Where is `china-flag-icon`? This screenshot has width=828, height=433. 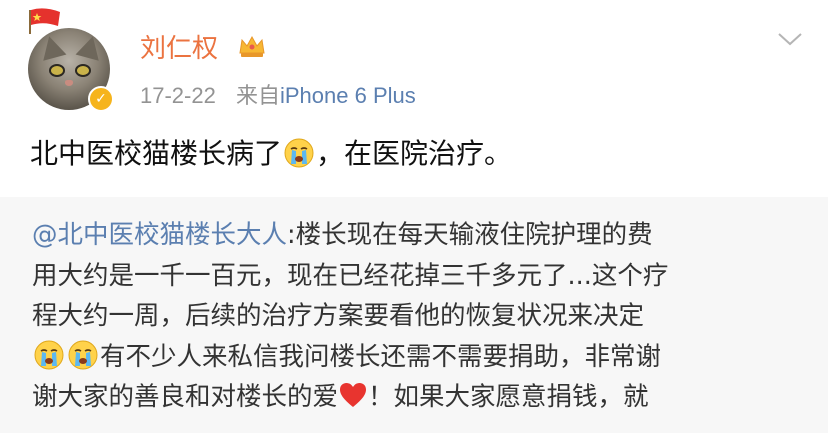
china-flag-icon is located at coordinates (44, 21).